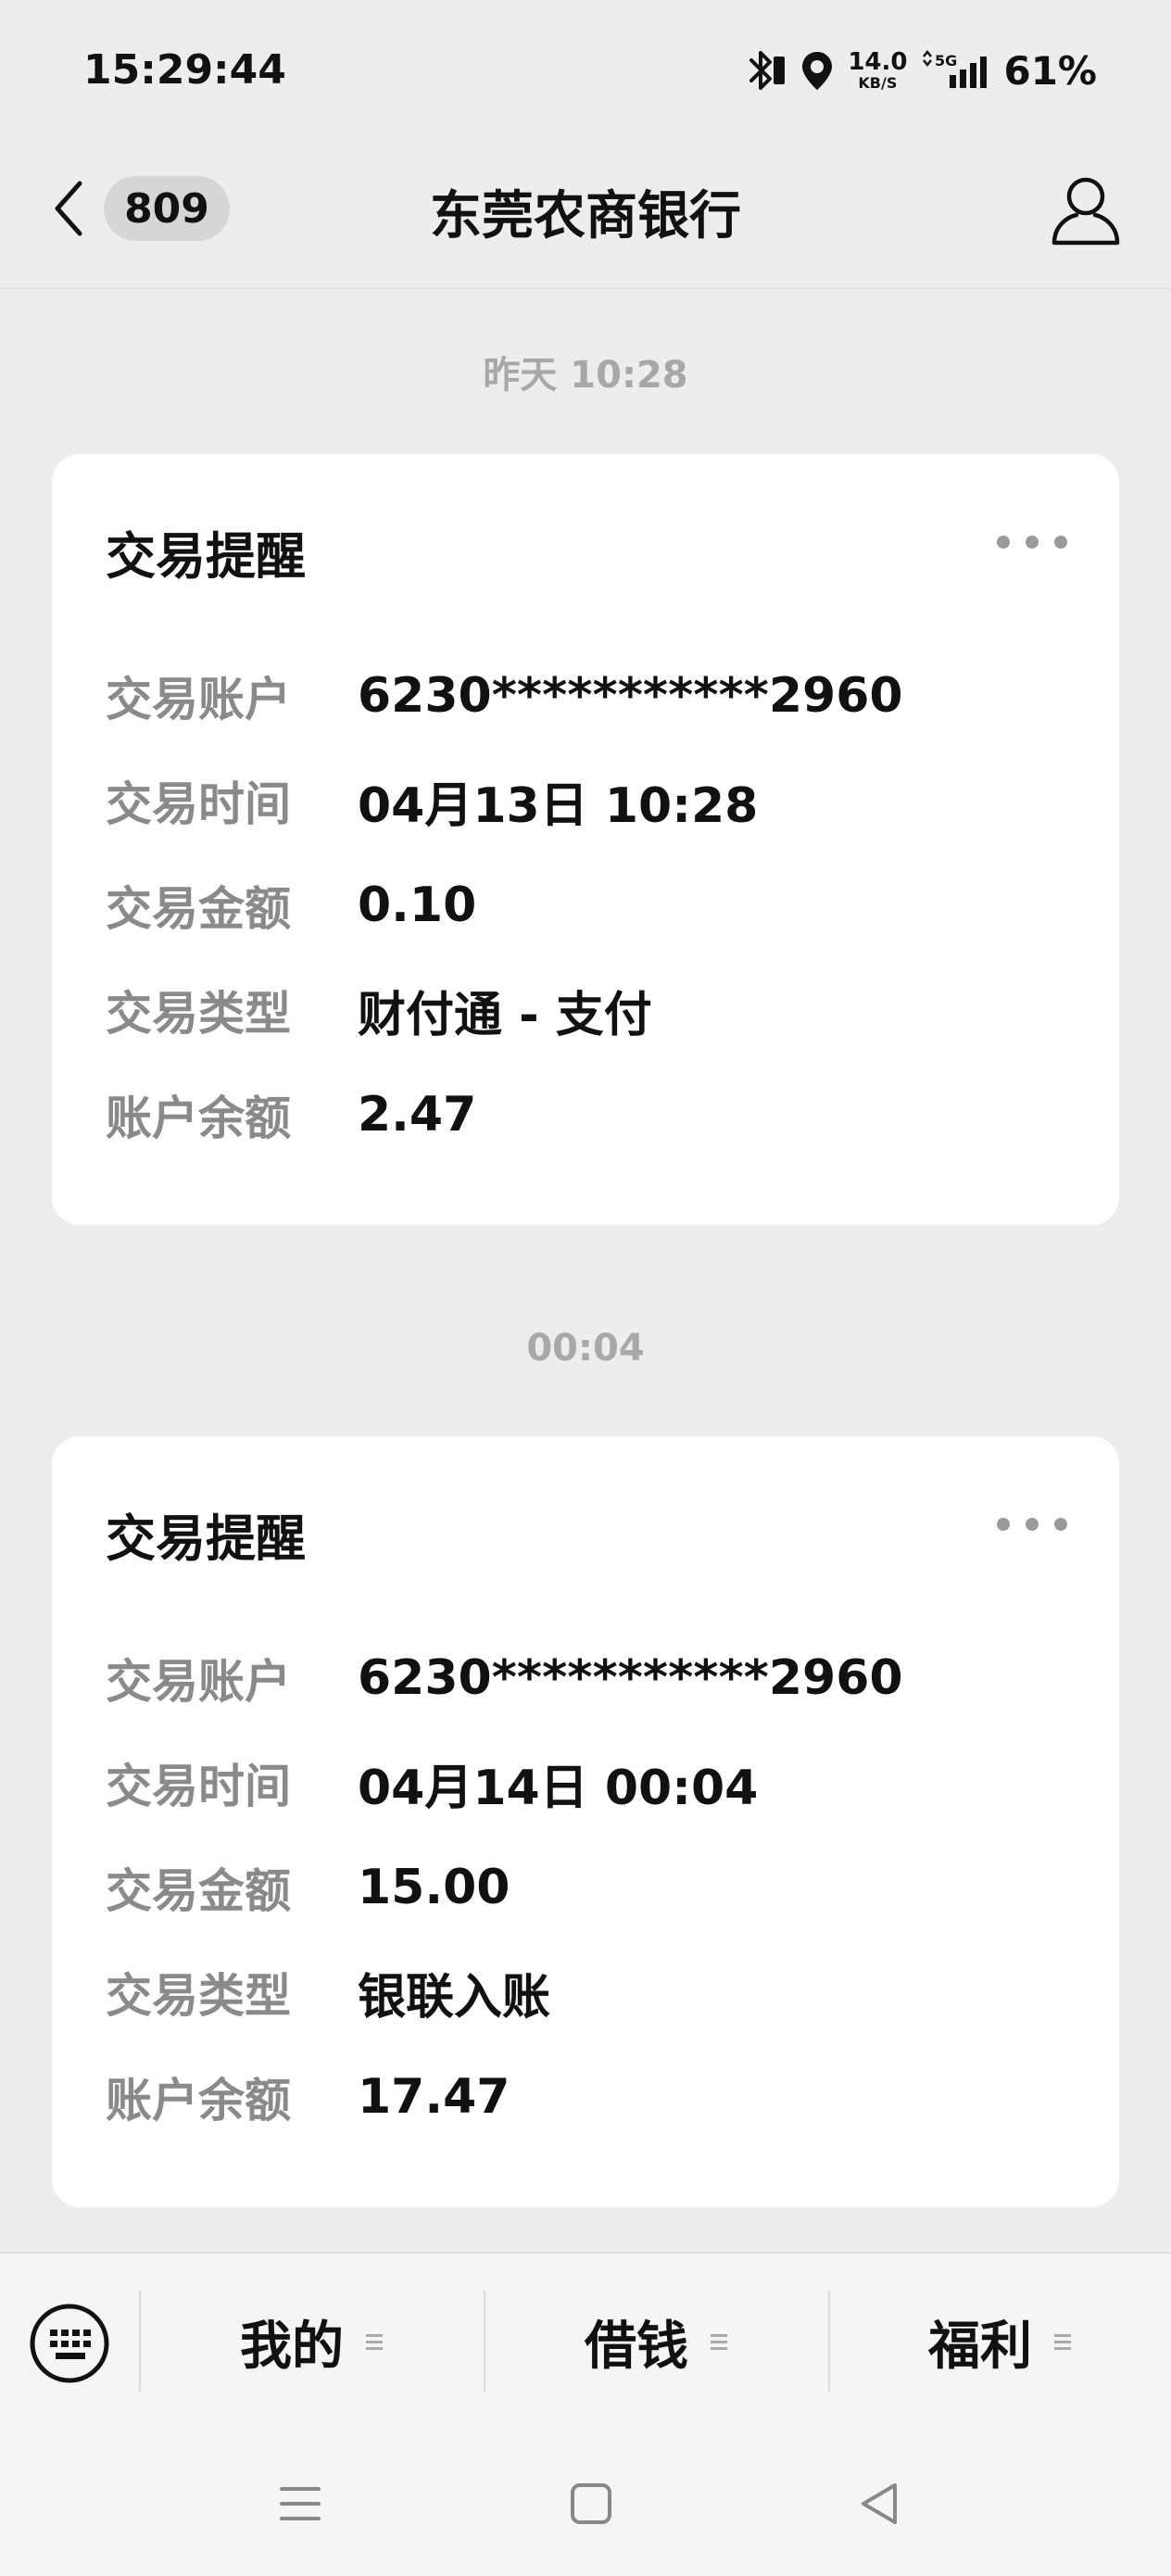 This screenshot has width=1171, height=2576. I want to click on back-triangle-icon, so click(880, 2504).